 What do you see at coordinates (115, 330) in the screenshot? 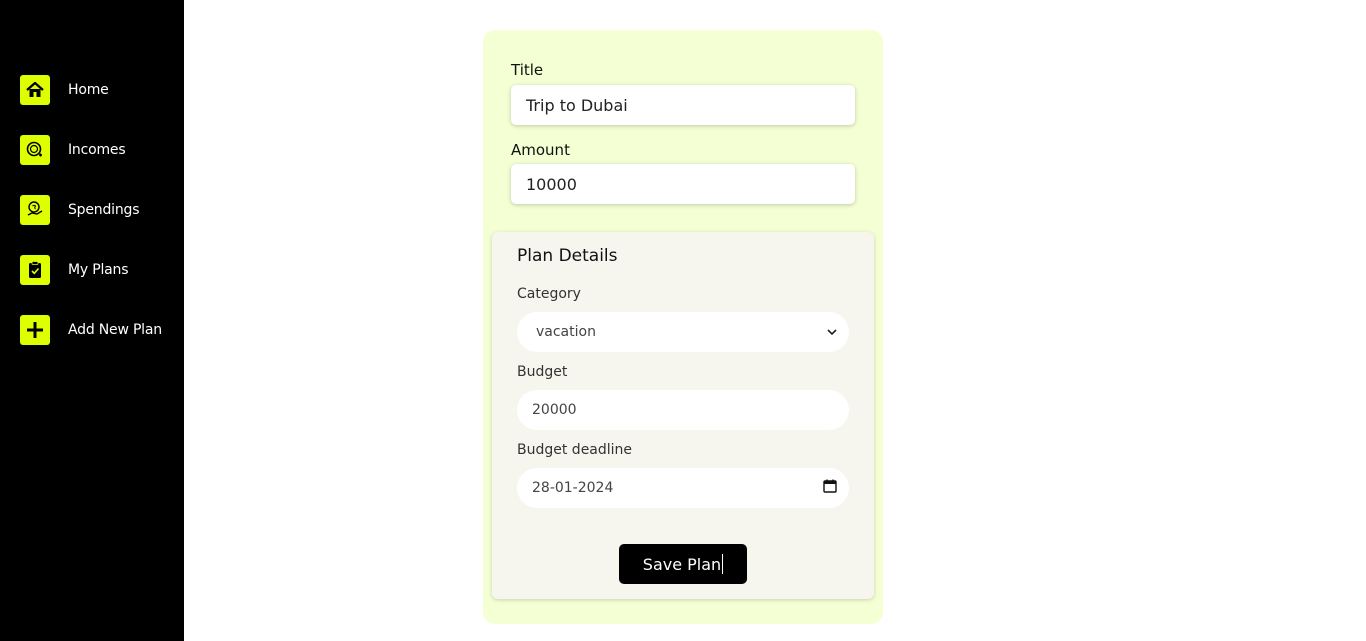
I see `sidebar-item-label: Add New Plan` at bounding box center [115, 330].